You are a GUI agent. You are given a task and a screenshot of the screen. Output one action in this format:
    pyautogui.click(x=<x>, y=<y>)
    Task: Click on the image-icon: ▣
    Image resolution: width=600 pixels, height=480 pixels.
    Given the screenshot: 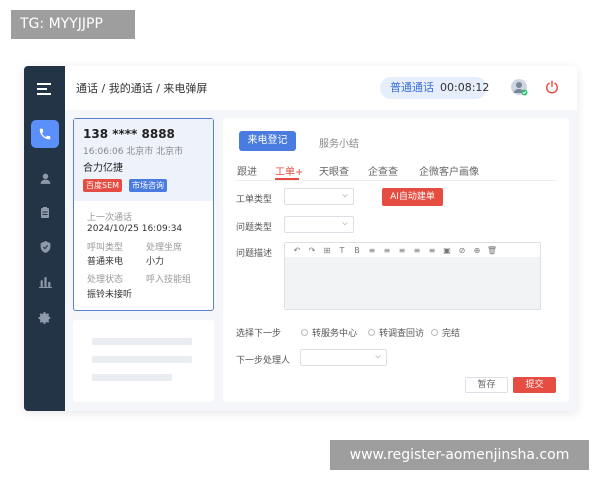 What is the action you would take?
    pyautogui.click(x=447, y=250)
    